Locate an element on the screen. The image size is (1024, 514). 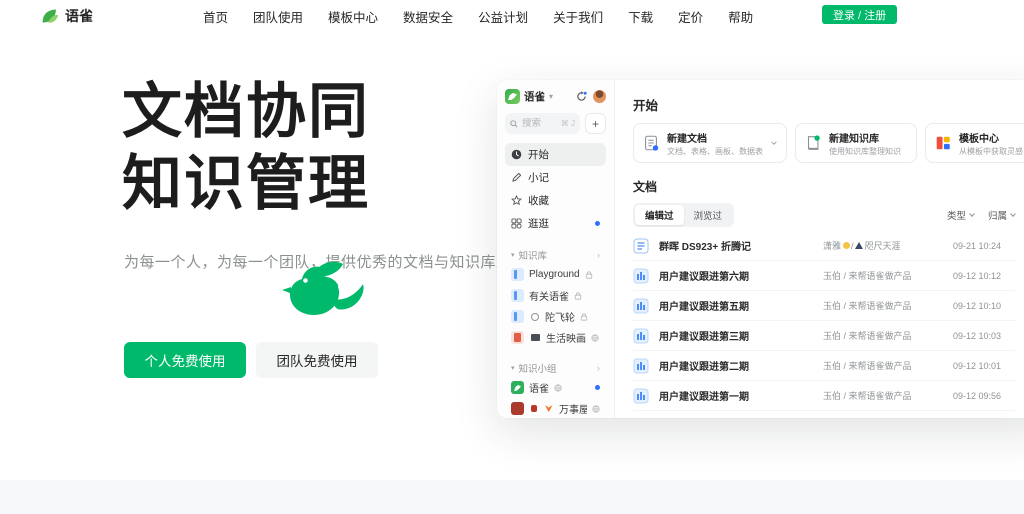
filter-dropdown: 归属 is located at coordinates (1002, 215).